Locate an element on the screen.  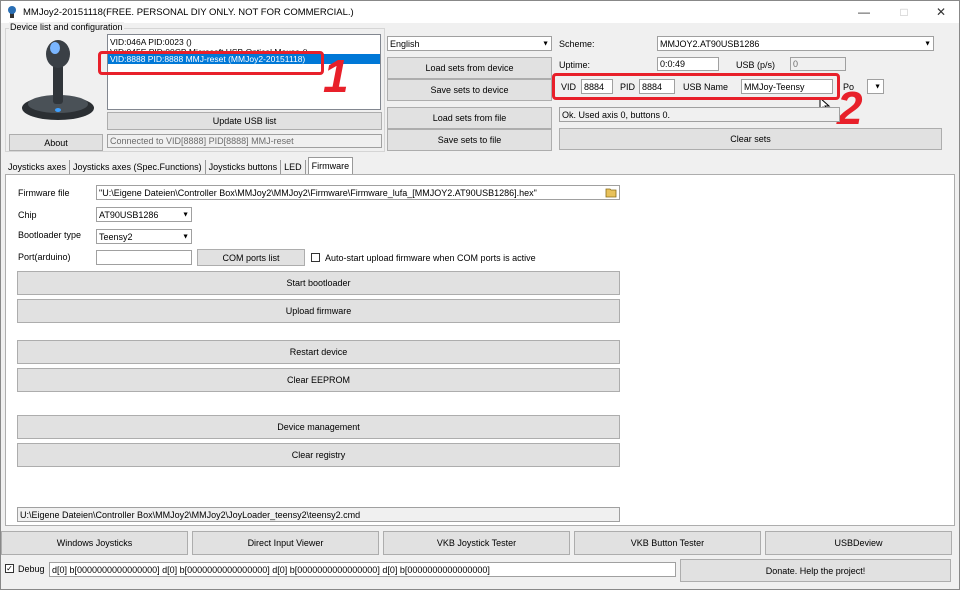
uptime-label: Uptime: is located at coordinates (575, 65).